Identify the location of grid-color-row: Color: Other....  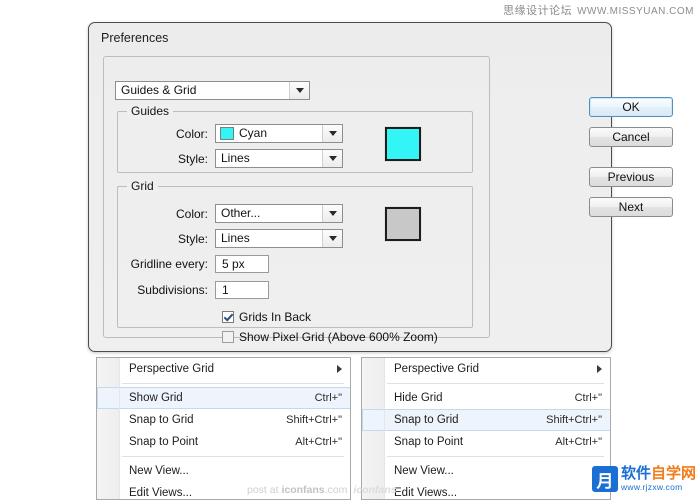
(231, 213).